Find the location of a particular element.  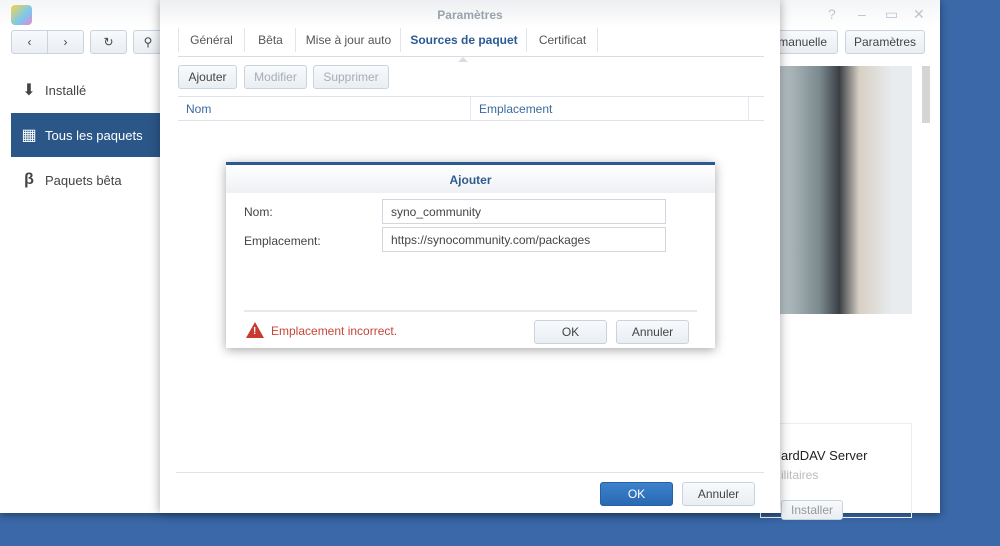

sidebar-item-installed: ⬇ Installé is located at coordinates (85, 90).